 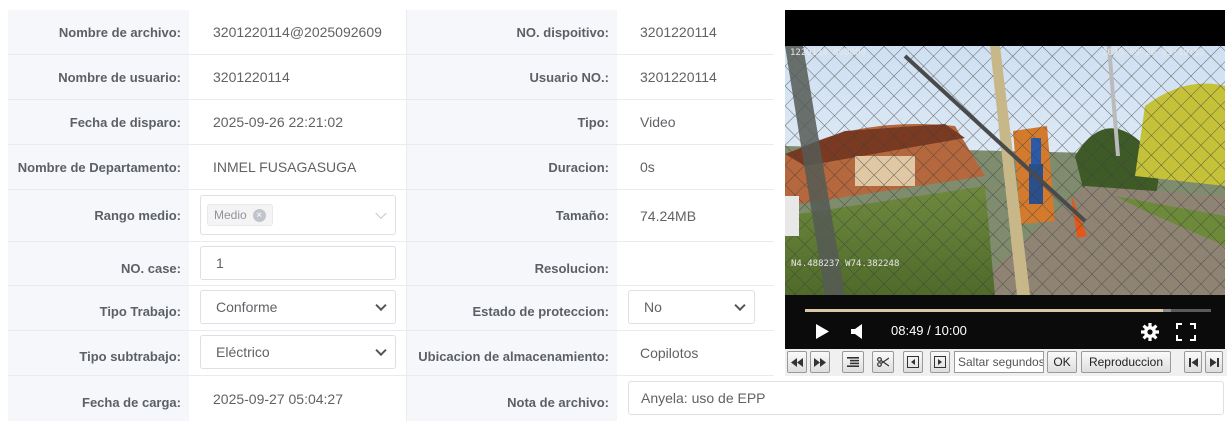 I want to click on department-label: Nombre de Departamento:, so click(x=98, y=167).